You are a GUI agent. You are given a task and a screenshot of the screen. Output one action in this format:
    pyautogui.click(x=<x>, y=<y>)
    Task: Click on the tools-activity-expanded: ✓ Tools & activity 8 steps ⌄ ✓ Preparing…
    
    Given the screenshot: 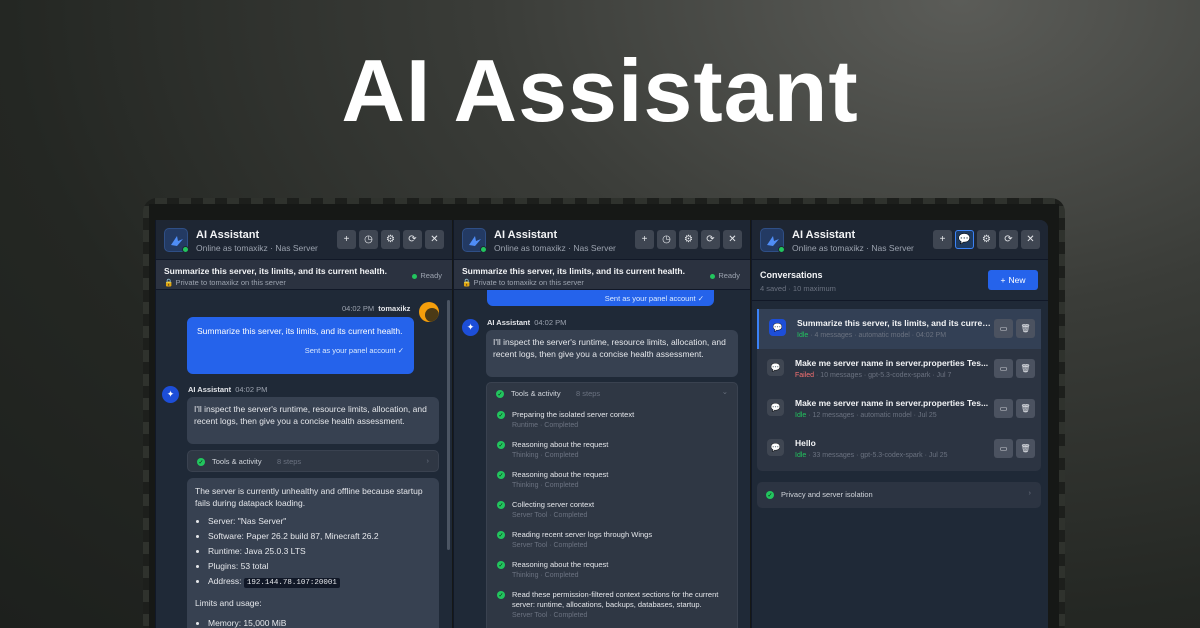 What is the action you would take?
    pyautogui.click(x=612, y=505)
    